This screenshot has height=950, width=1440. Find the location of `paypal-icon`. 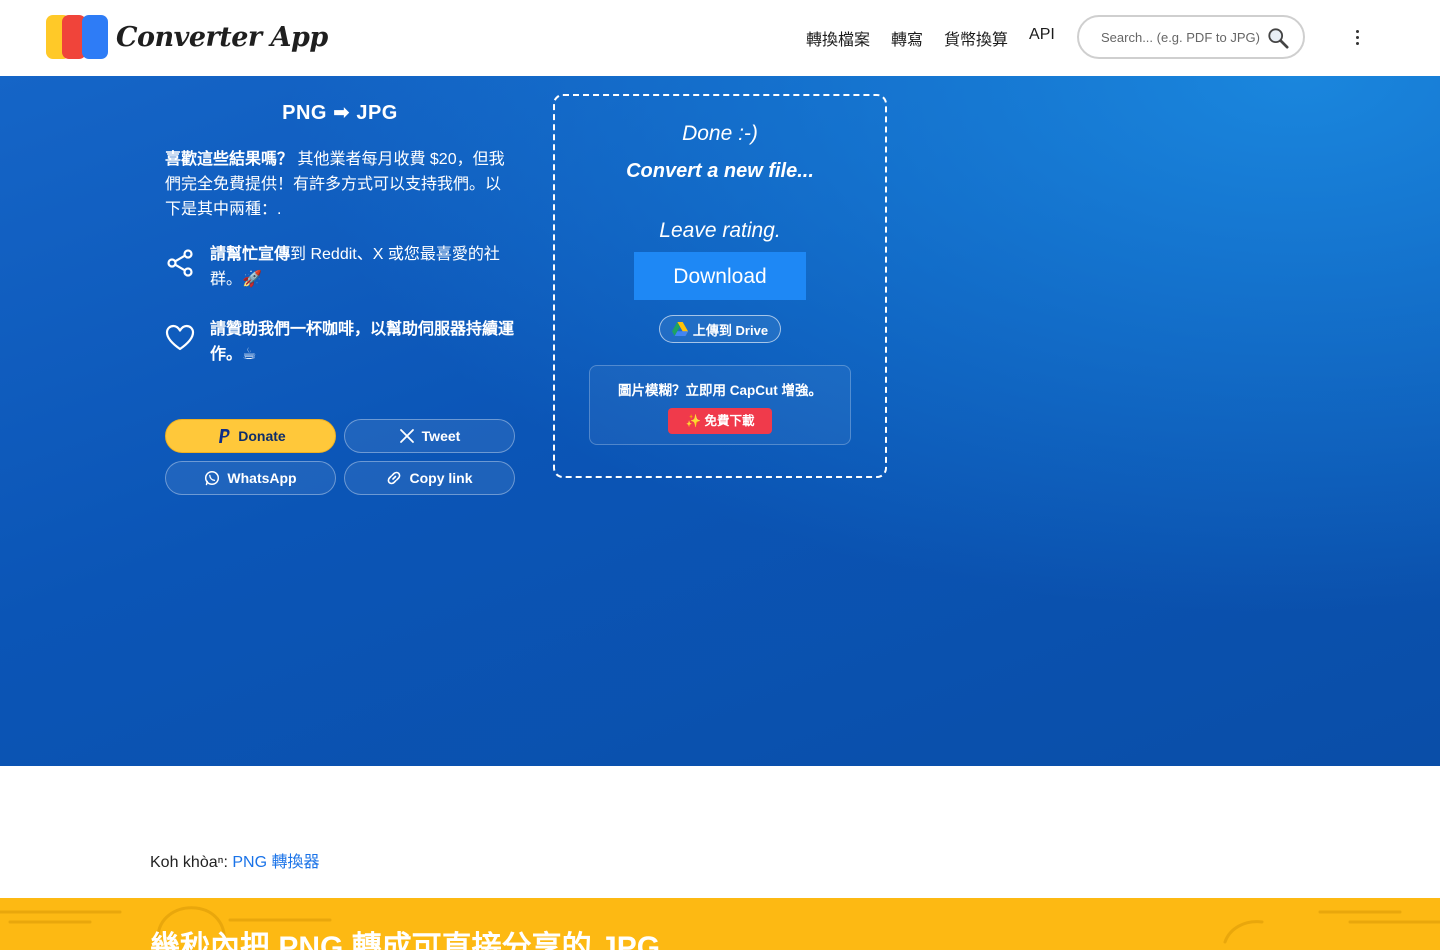

paypal-icon is located at coordinates (224, 436).